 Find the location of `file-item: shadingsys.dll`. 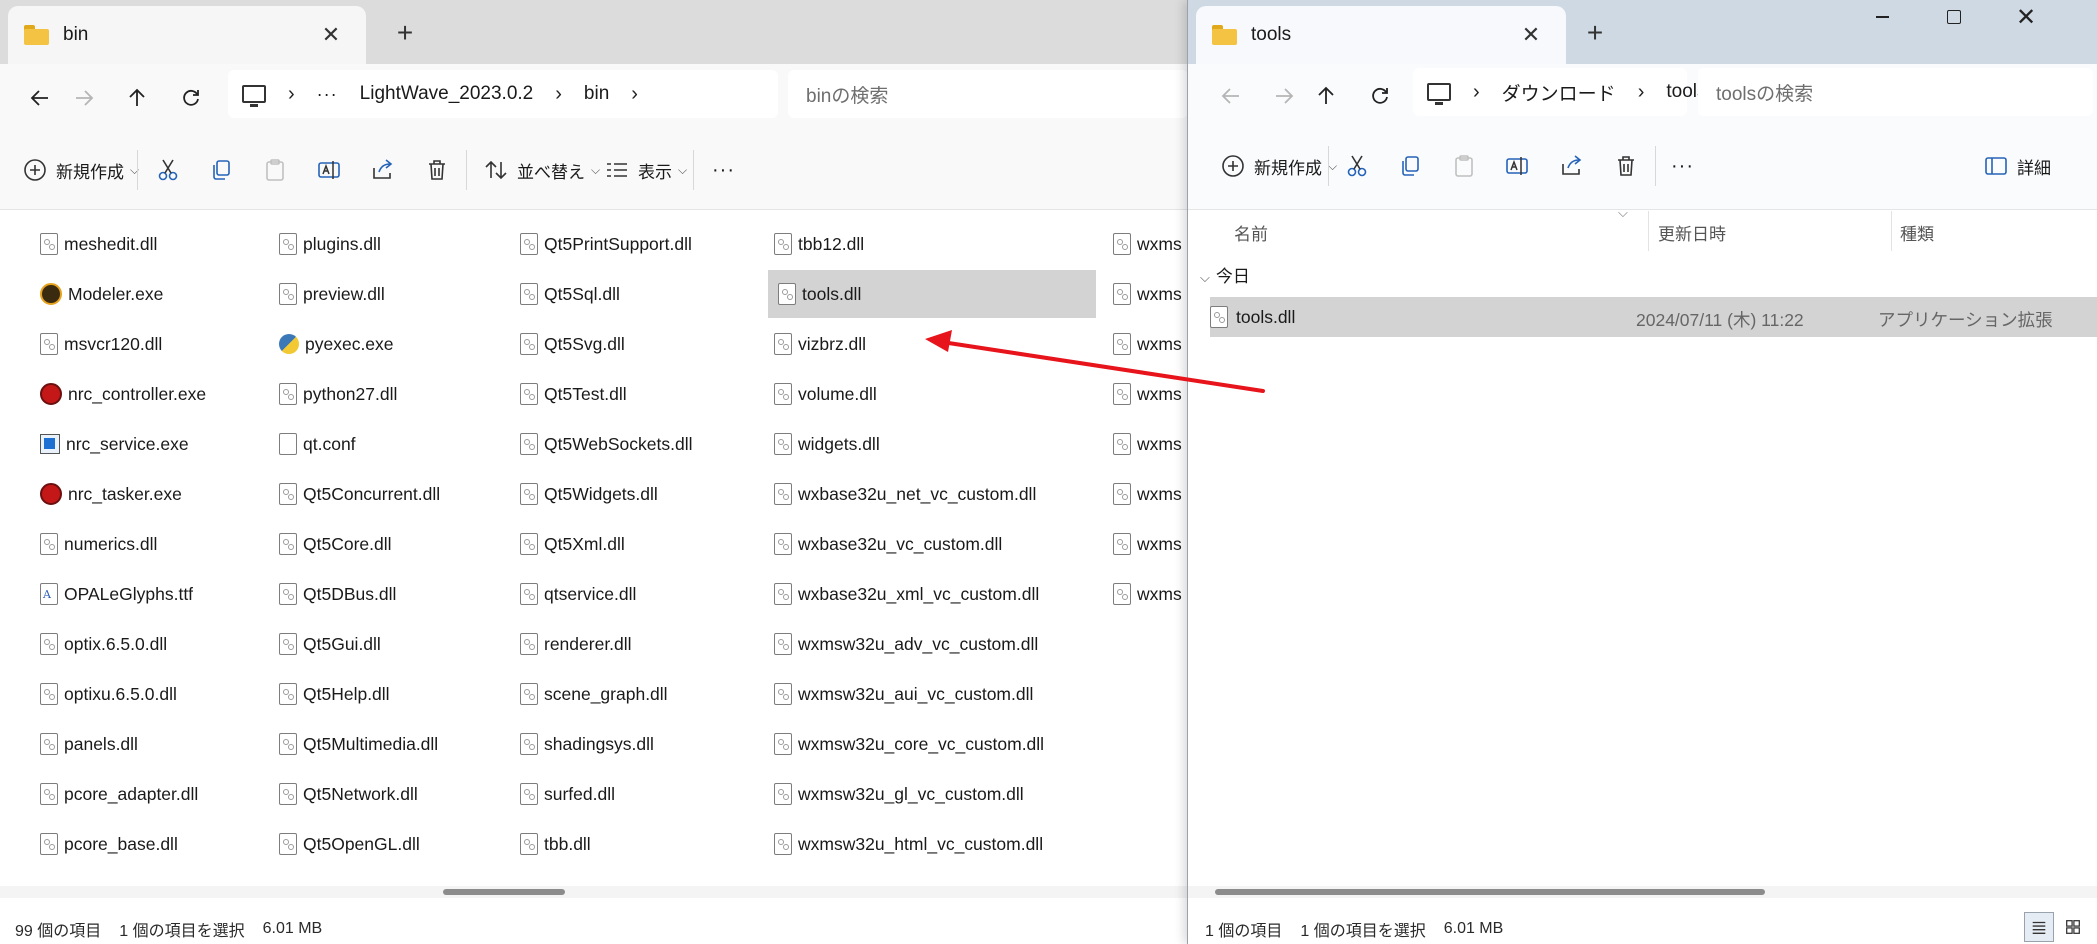

file-item: shadingsys.dll is located at coordinates (584, 744).